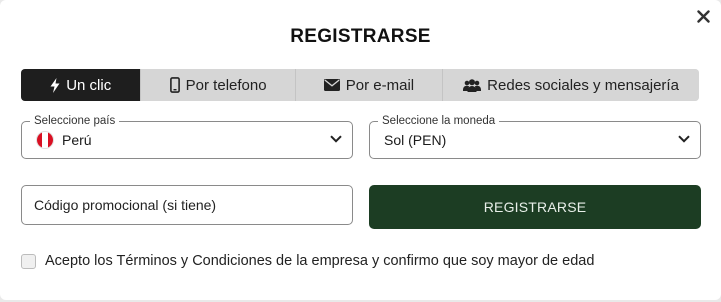 This screenshot has height=302, width=721. I want to click on terms-checkbox, so click(28, 261).